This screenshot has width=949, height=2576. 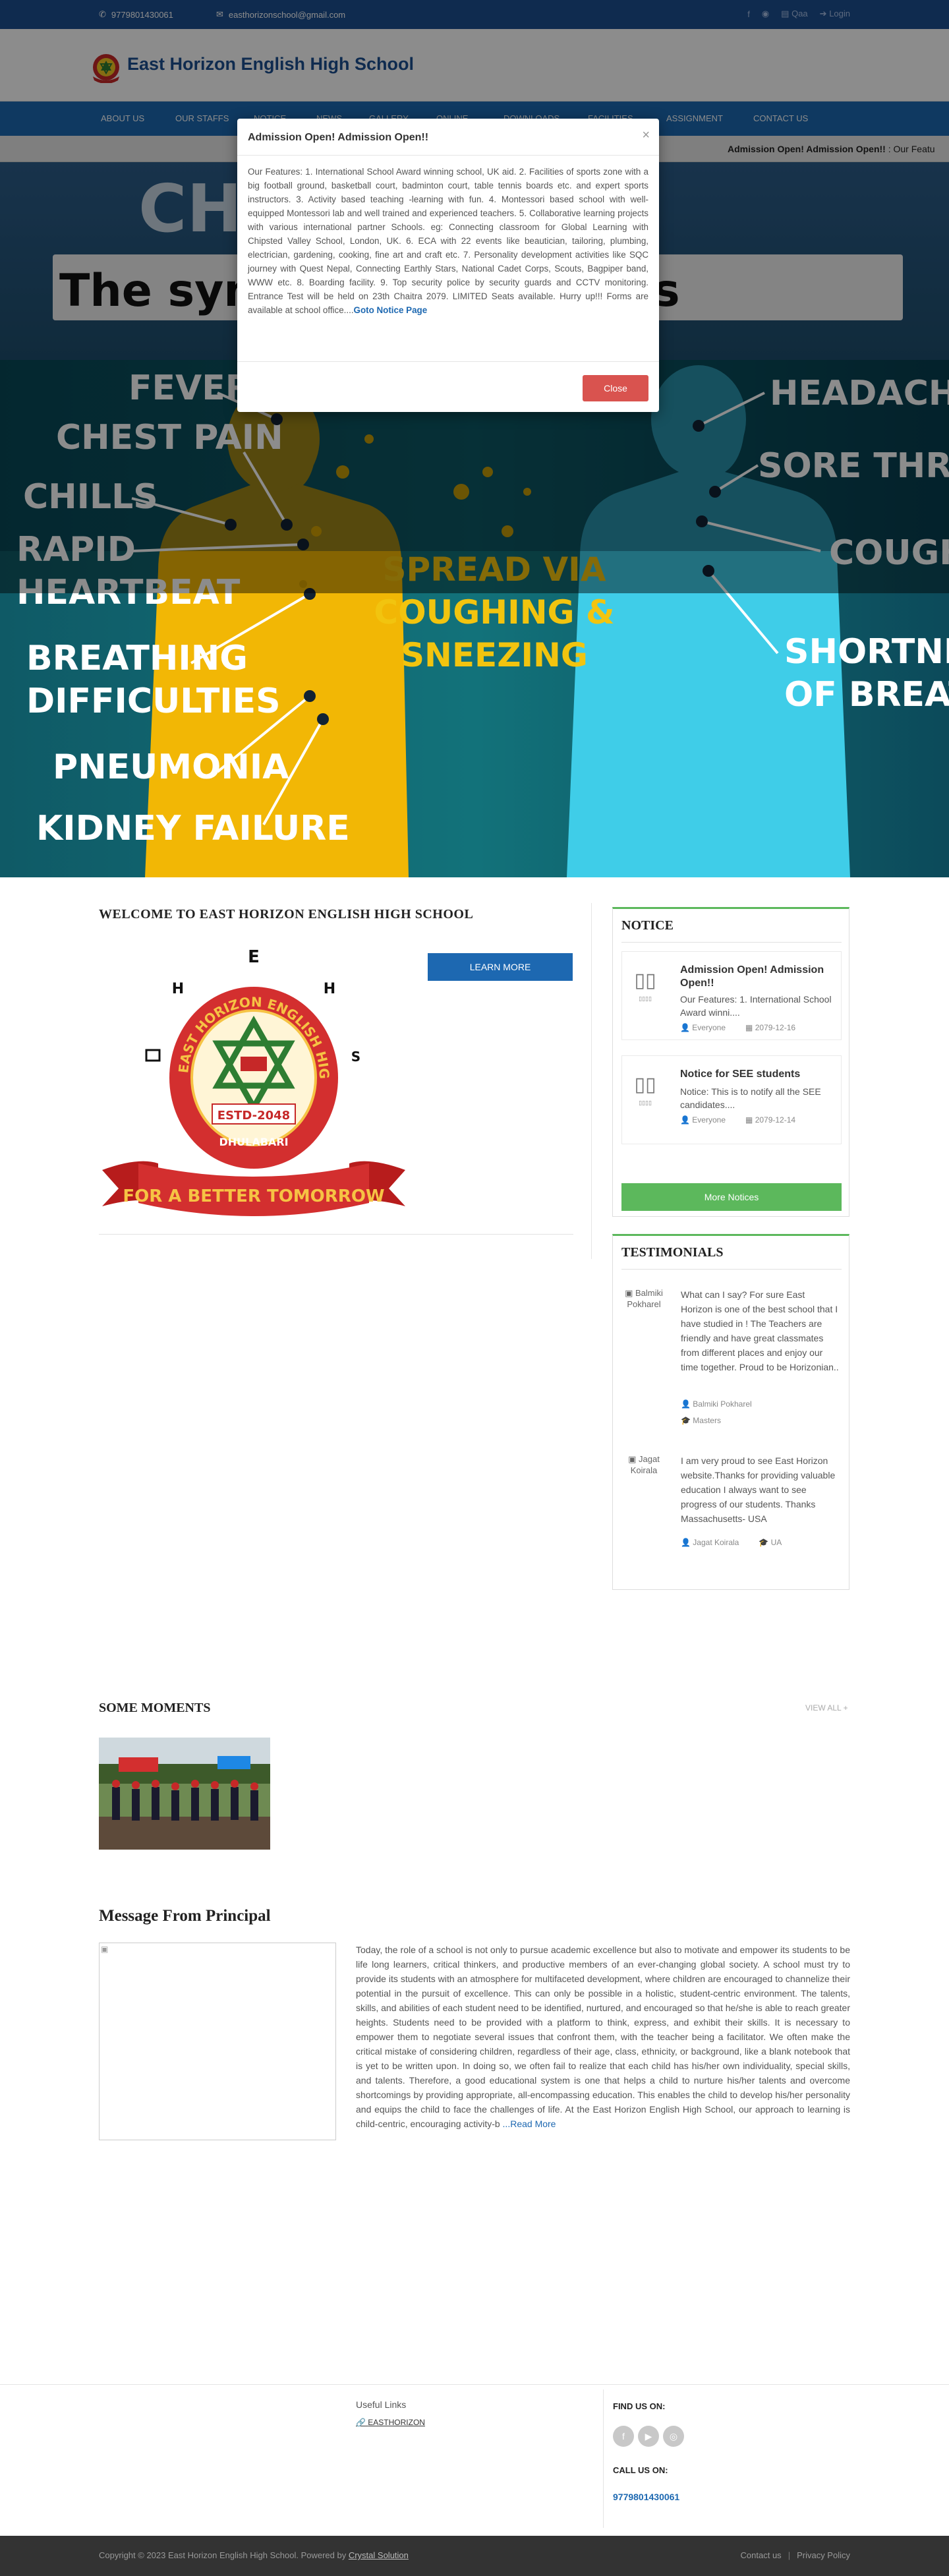 What do you see at coordinates (776, 1543) in the screenshot?
I see `testimonial-degree-text: UA` at bounding box center [776, 1543].